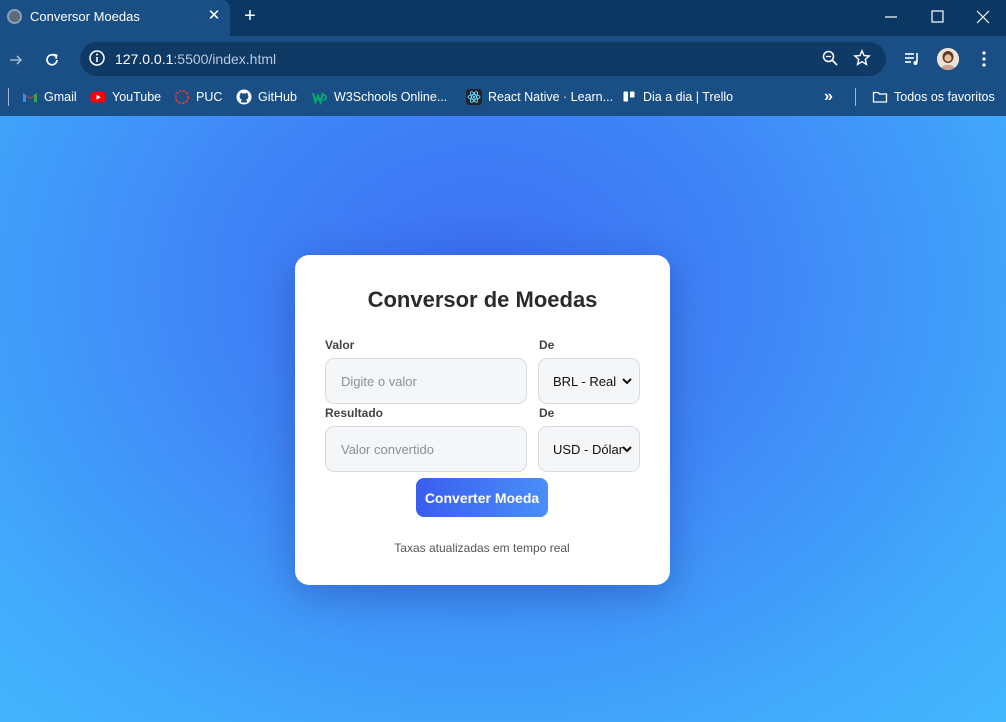  What do you see at coordinates (182, 97) in the screenshot?
I see `puc-icon` at bounding box center [182, 97].